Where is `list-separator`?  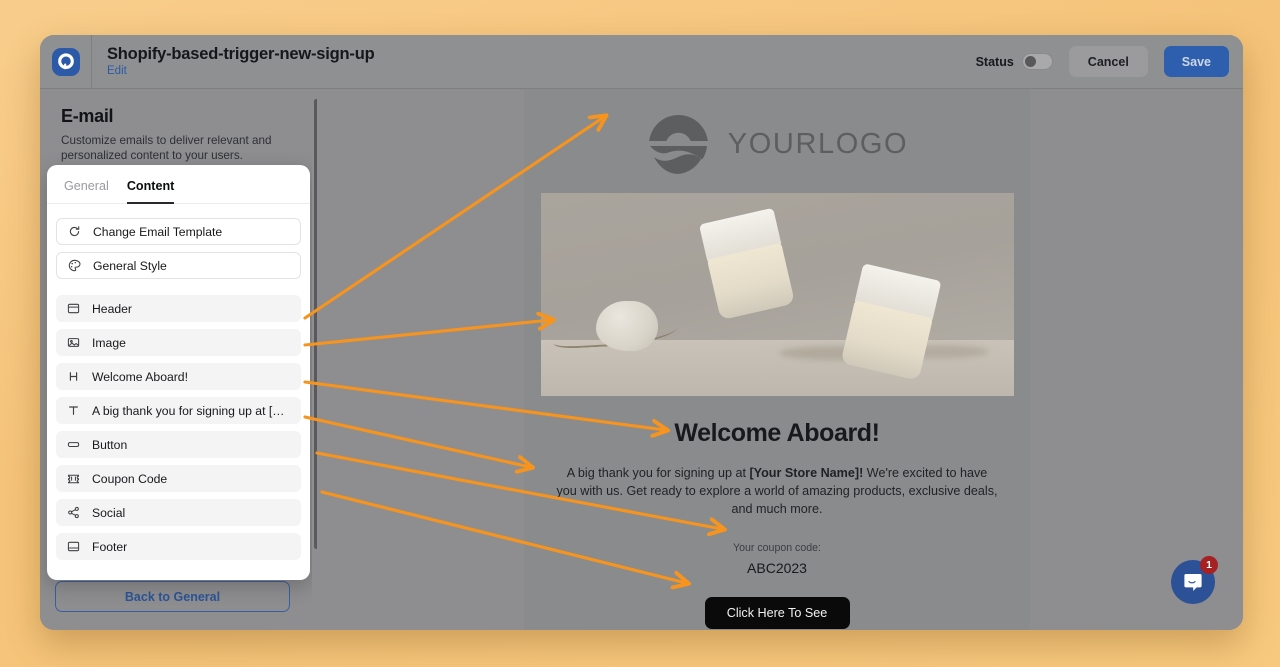
list-separator is located at coordinates (178, 290).